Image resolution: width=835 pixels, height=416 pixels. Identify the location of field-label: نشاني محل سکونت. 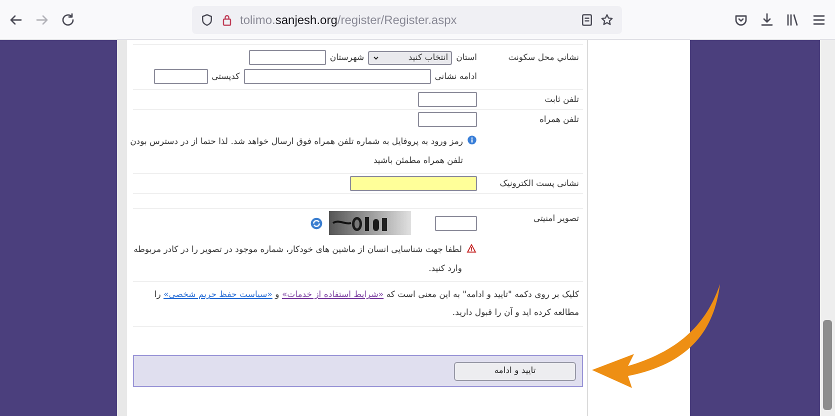
(543, 57).